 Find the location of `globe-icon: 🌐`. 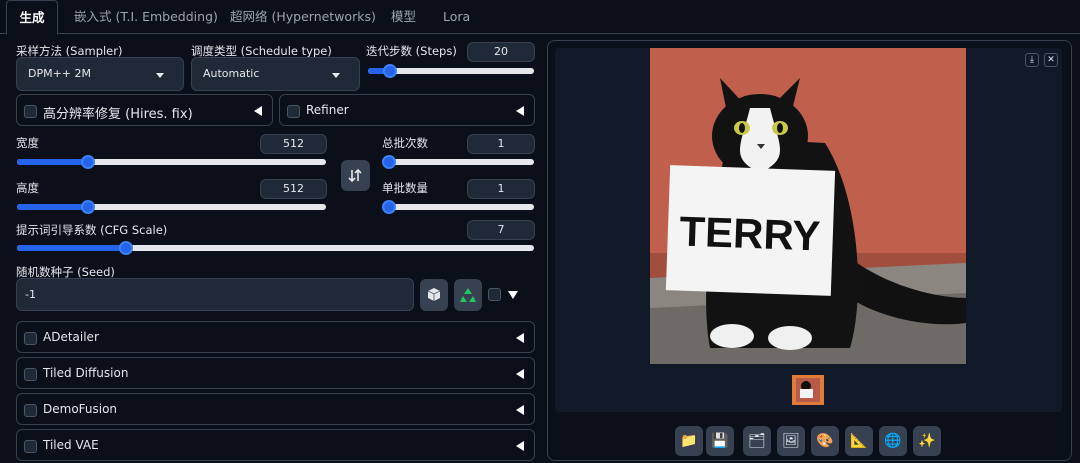

globe-icon: 🌐 is located at coordinates (893, 441).